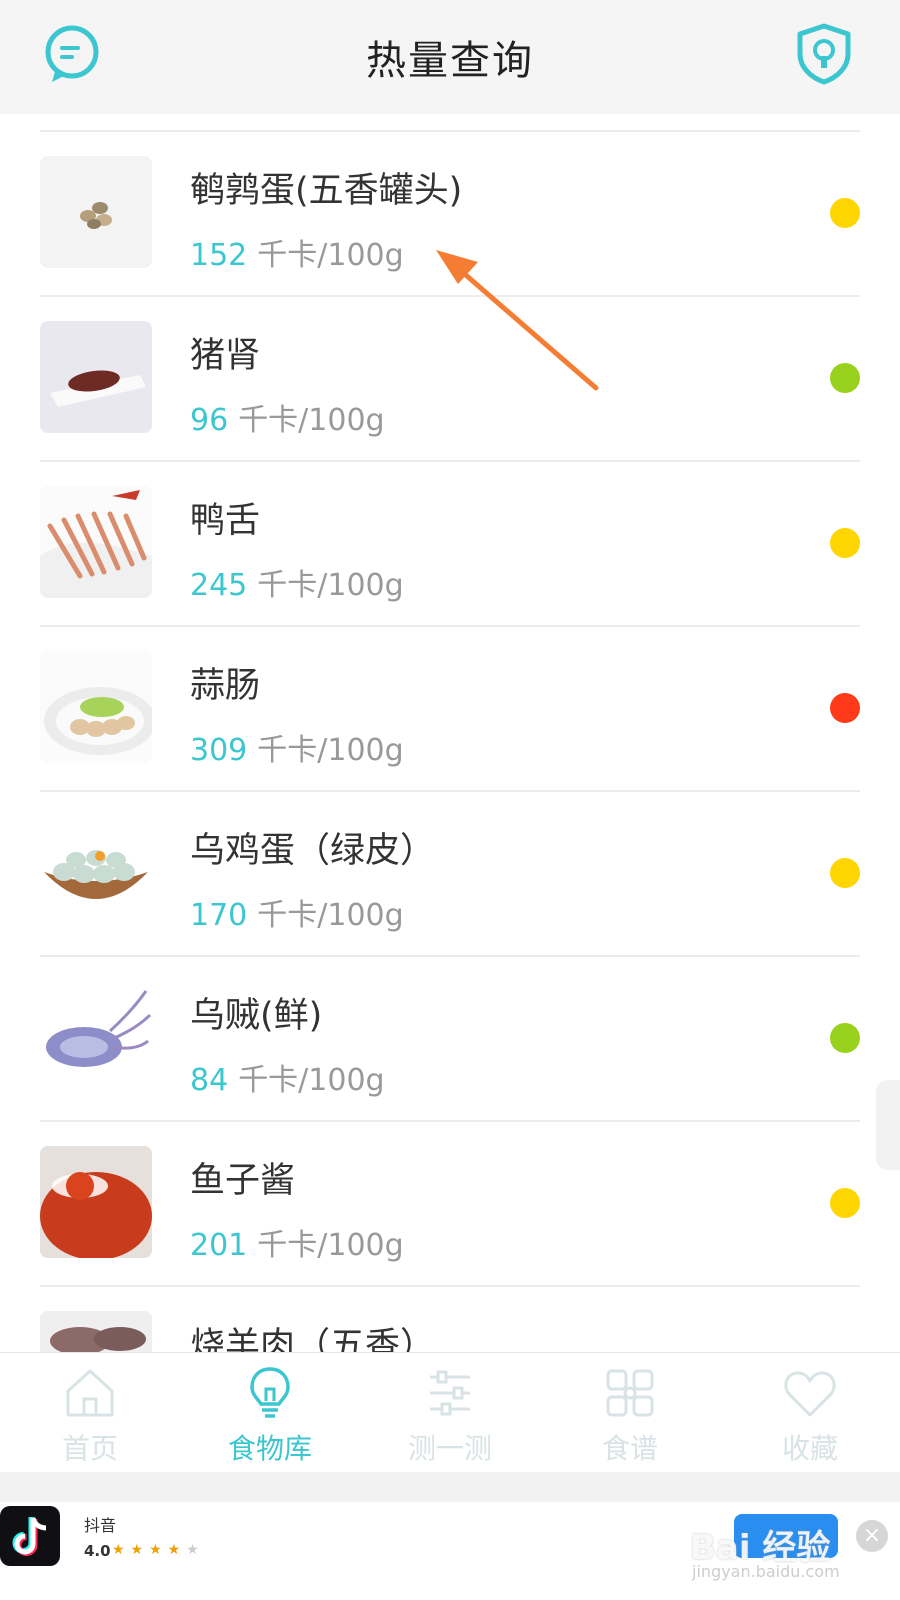 The width and height of the screenshot is (900, 1600). I want to click on nav-label: 收藏, so click(809, 1448).